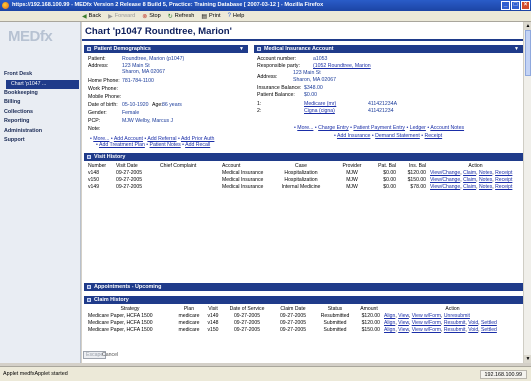  I want to click on visit-number: v149, so click(94, 187).